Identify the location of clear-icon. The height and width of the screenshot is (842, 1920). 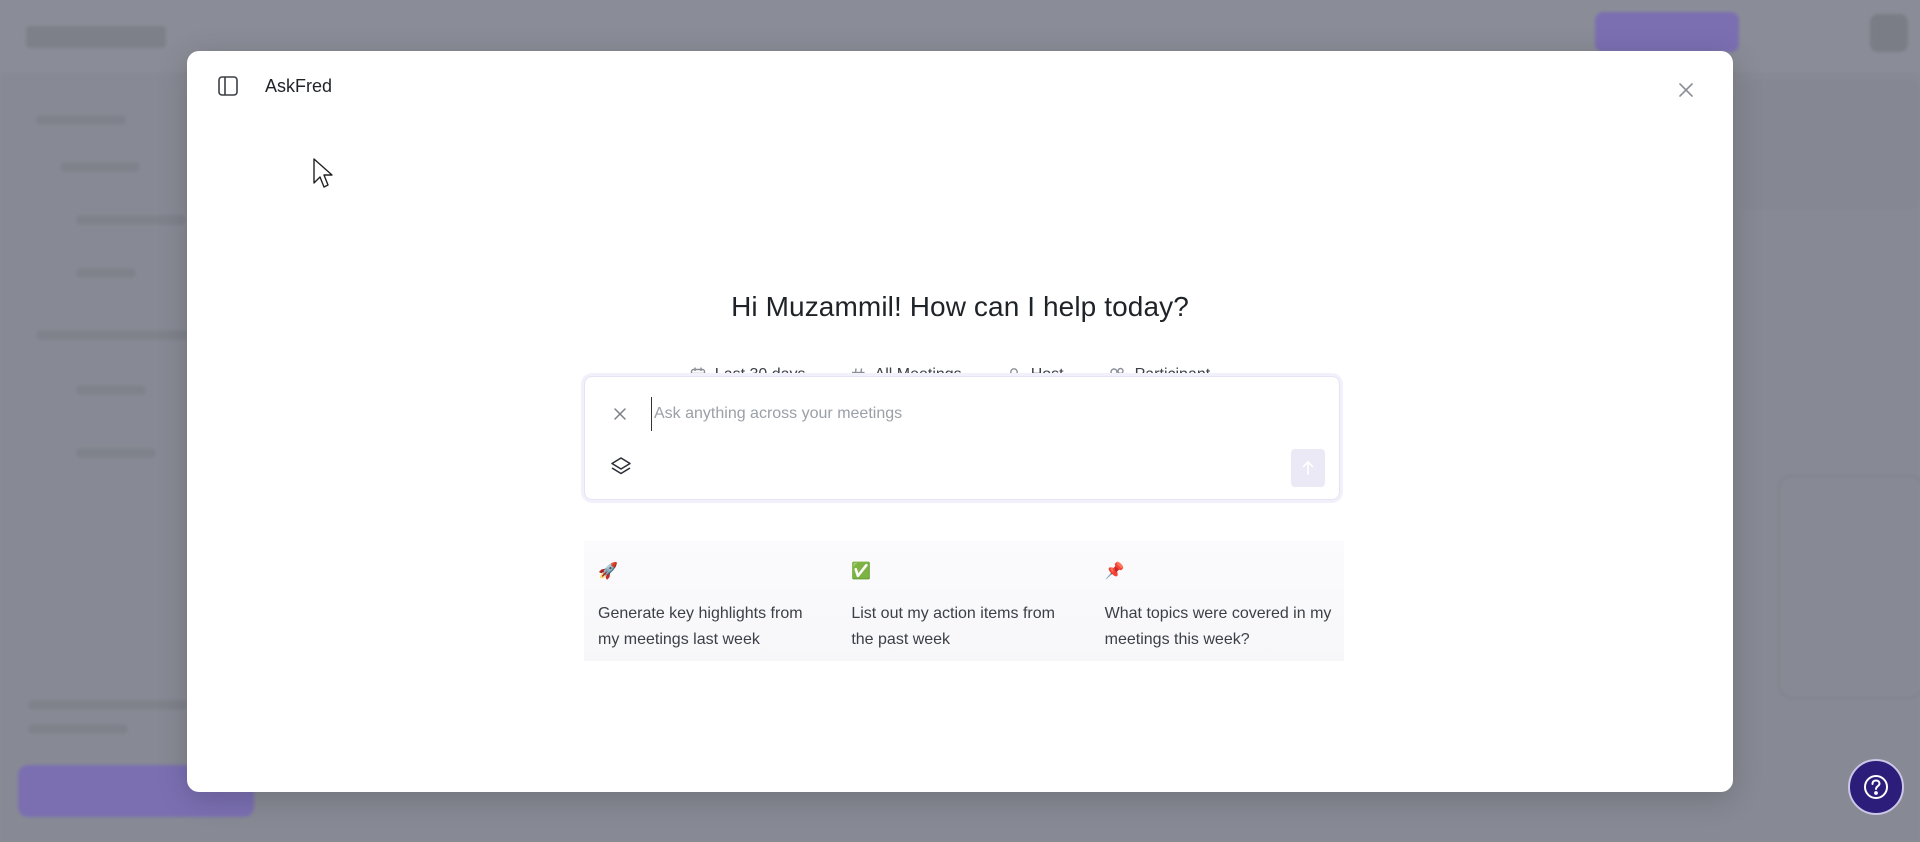
(620, 414).